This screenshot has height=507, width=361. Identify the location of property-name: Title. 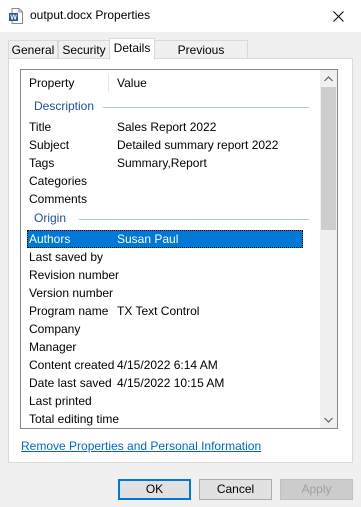
(40, 127).